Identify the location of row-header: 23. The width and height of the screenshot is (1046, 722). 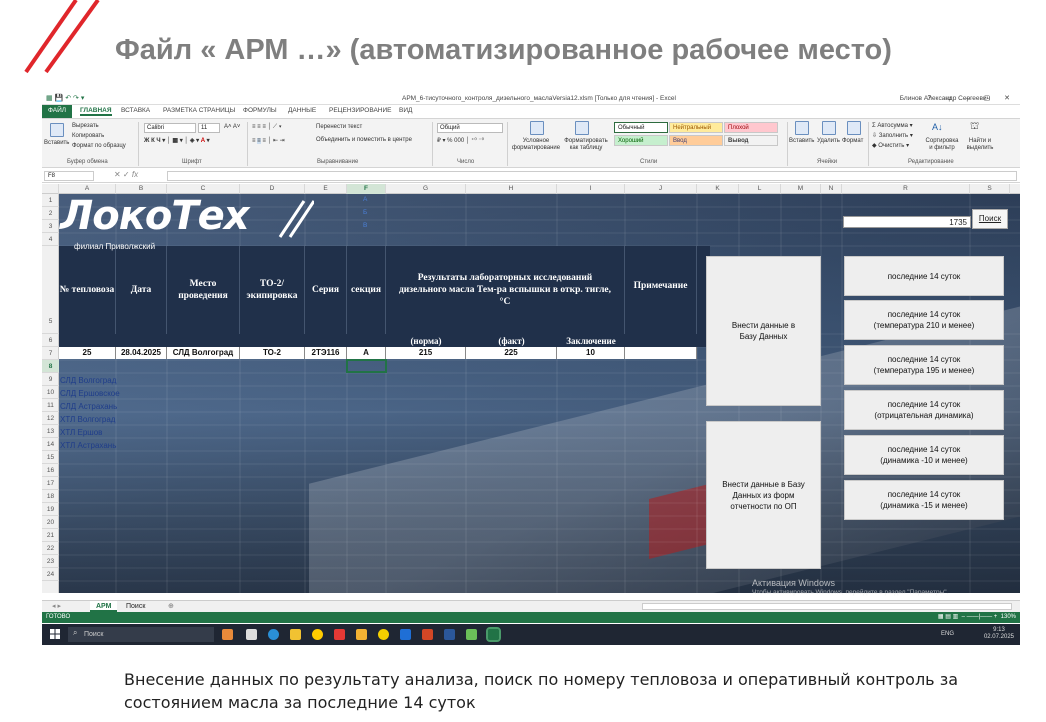
(50, 561).